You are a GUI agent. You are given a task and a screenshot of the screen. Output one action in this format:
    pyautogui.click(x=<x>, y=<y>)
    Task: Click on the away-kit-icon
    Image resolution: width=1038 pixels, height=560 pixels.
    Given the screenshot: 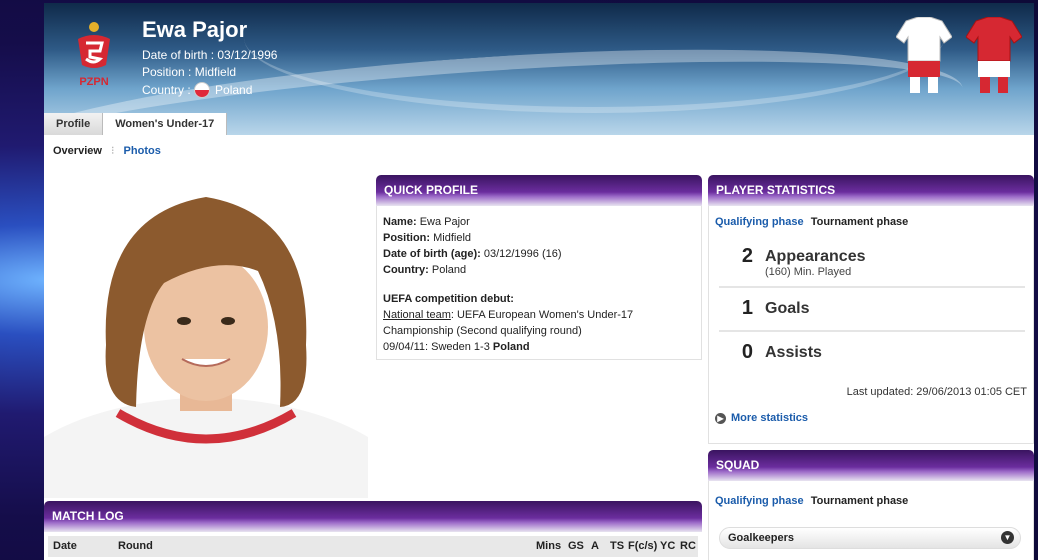 What is the action you would take?
    pyautogui.click(x=994, y=55)
    